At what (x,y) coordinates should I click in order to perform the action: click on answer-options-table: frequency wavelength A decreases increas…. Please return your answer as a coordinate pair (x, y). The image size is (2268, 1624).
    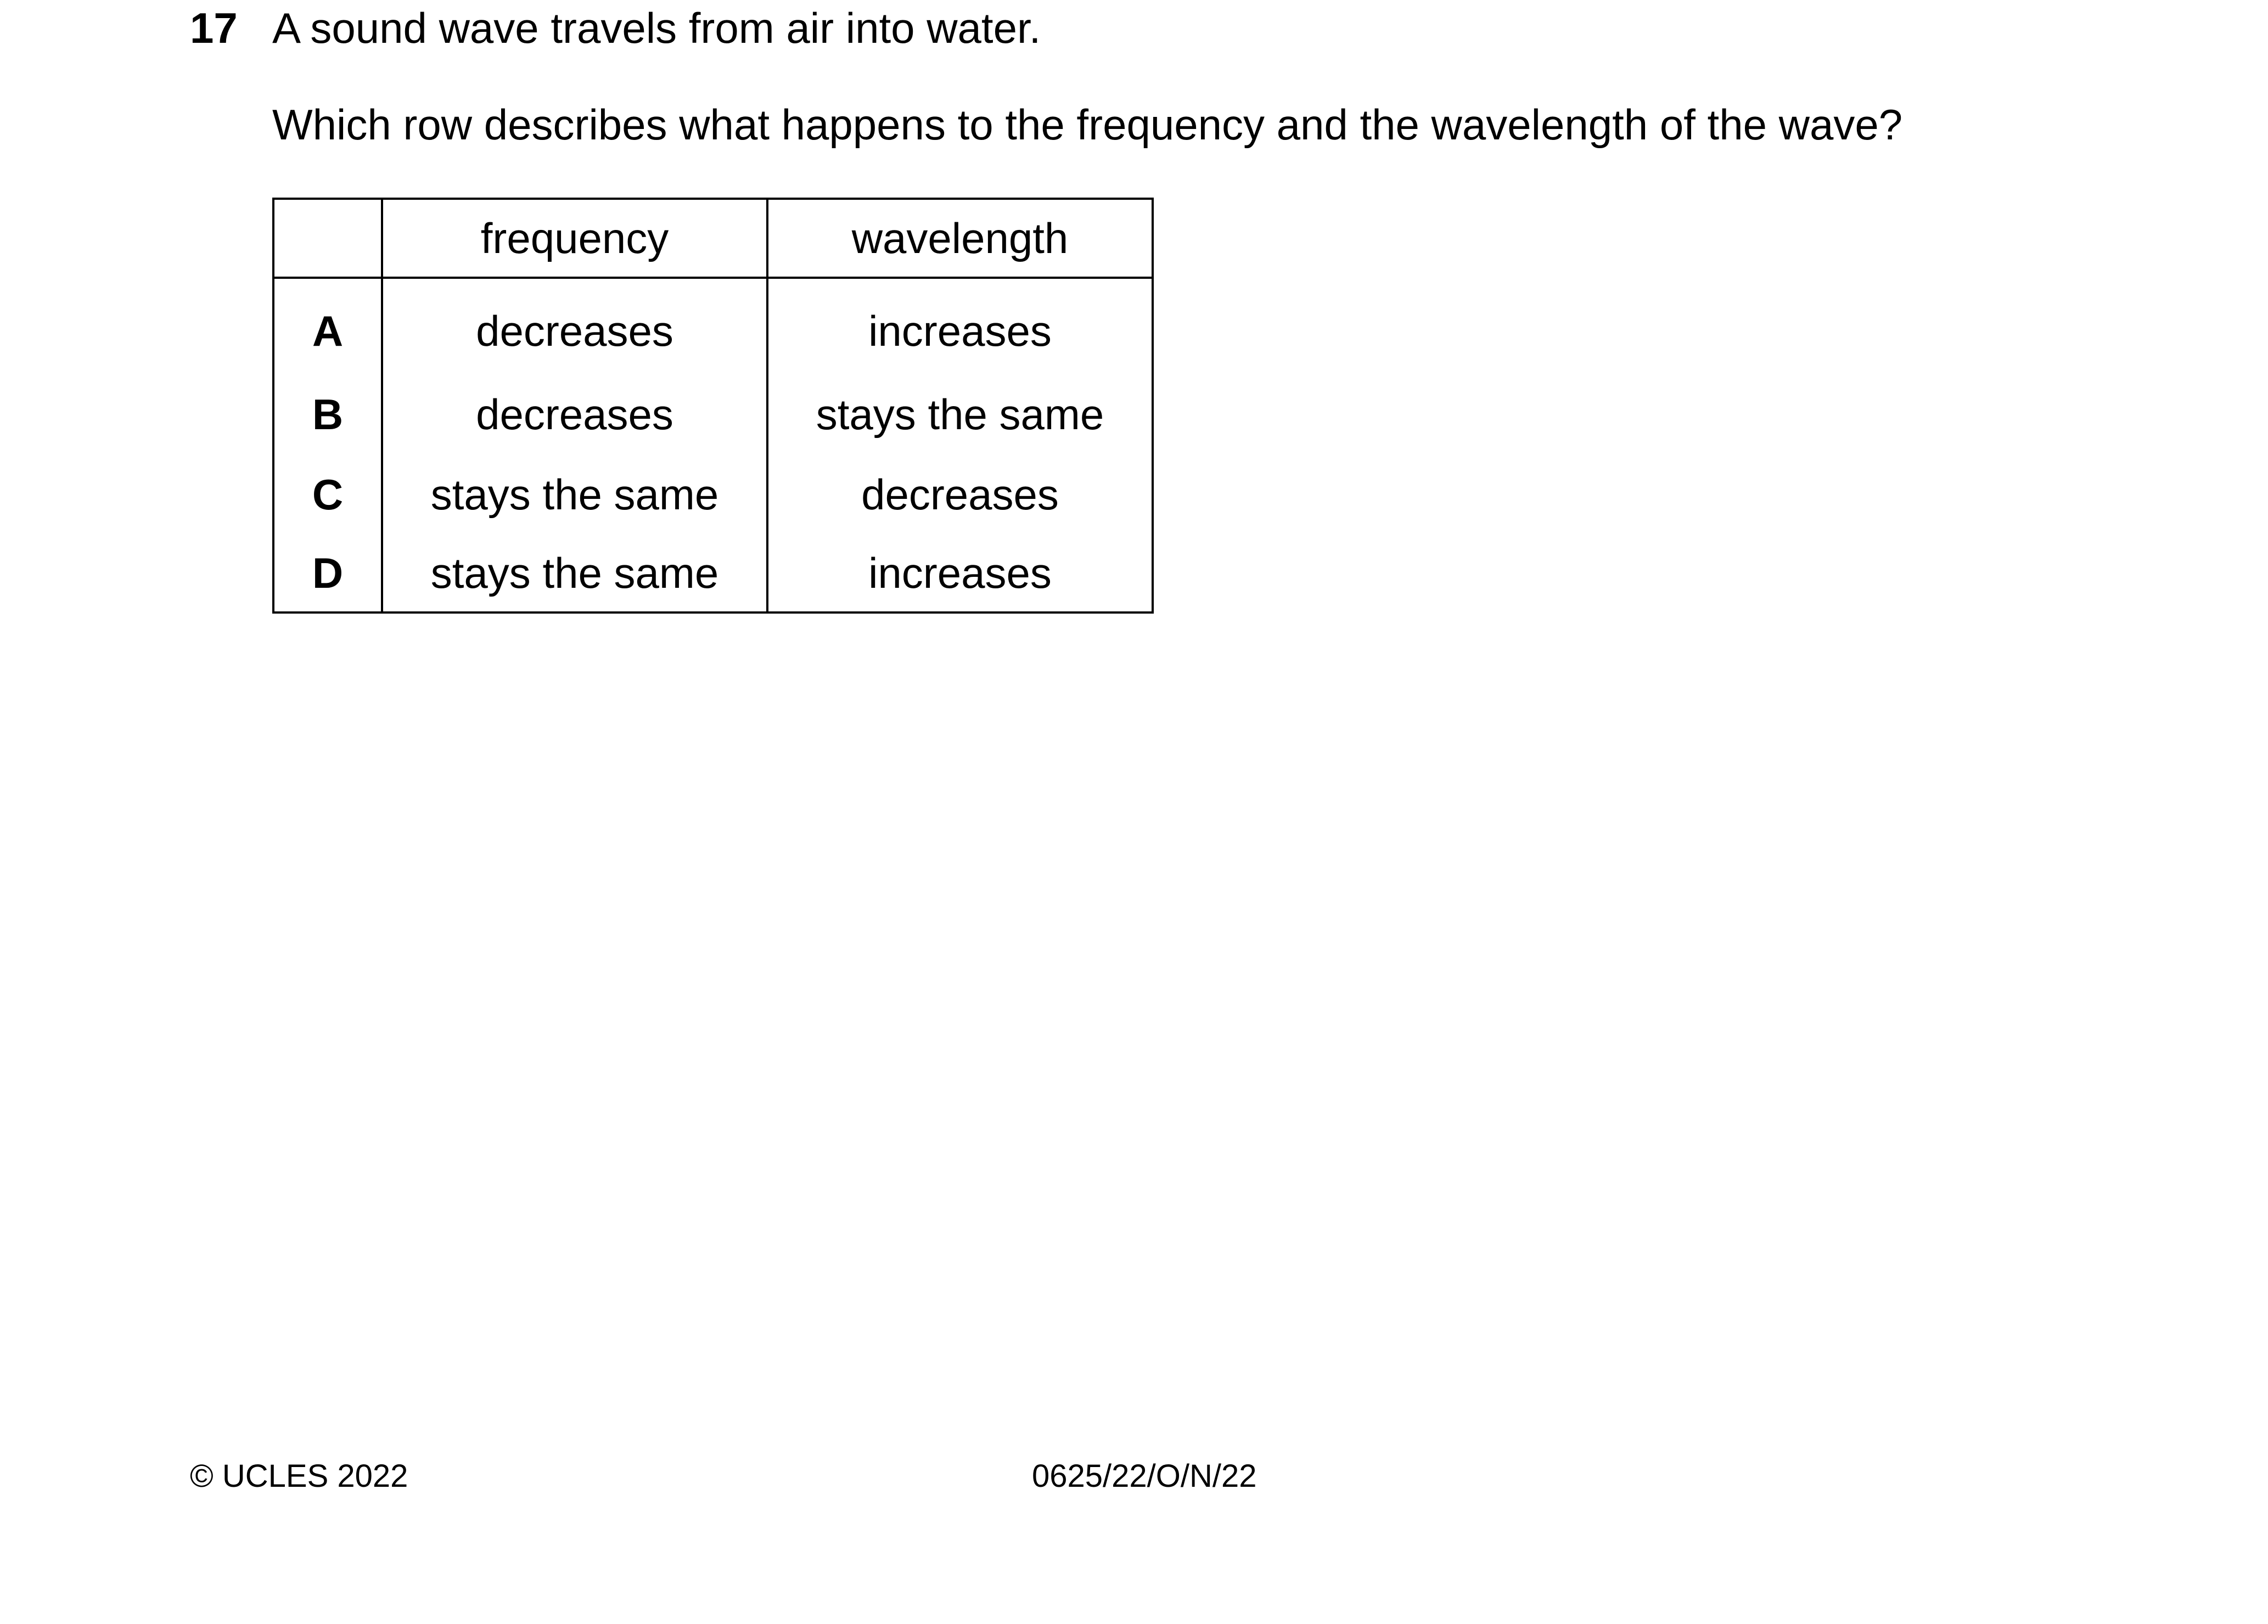
    Looking at the image, I should click on (713, 406).